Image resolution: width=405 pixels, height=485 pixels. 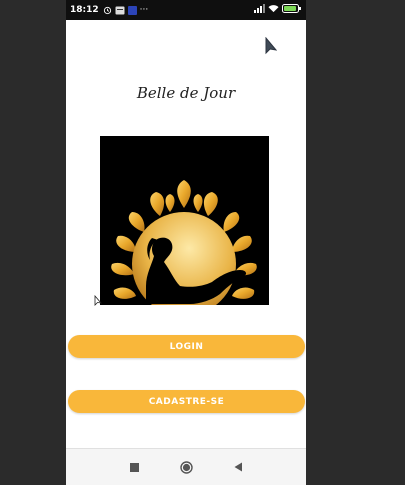 What do you see at coordinates (84, 10) in the screenshot?
I see `status-time: 18:12` at bounding box center [84, 10].